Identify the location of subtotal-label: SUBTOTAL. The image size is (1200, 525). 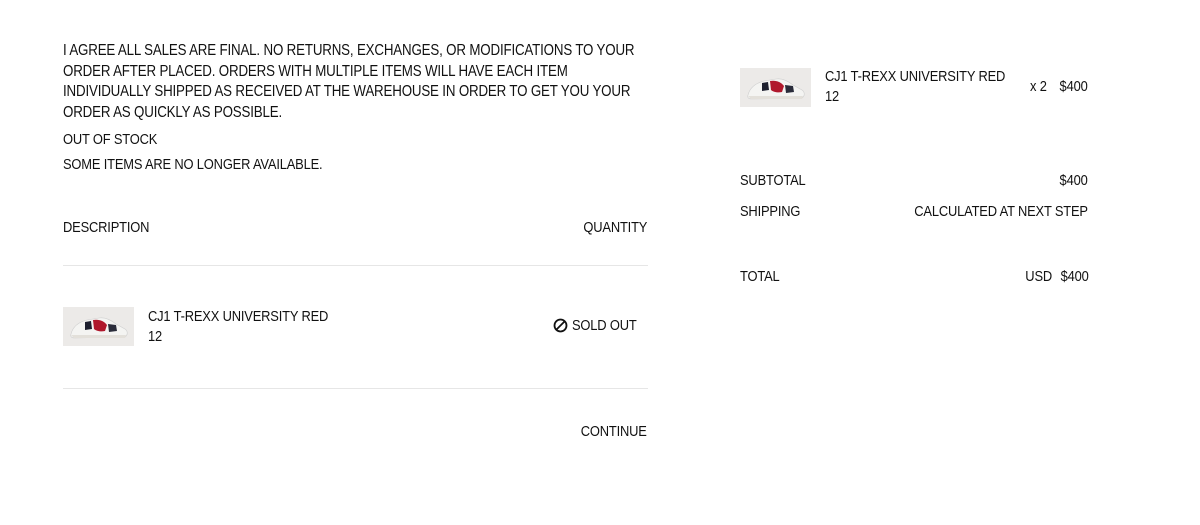
(773, 180).